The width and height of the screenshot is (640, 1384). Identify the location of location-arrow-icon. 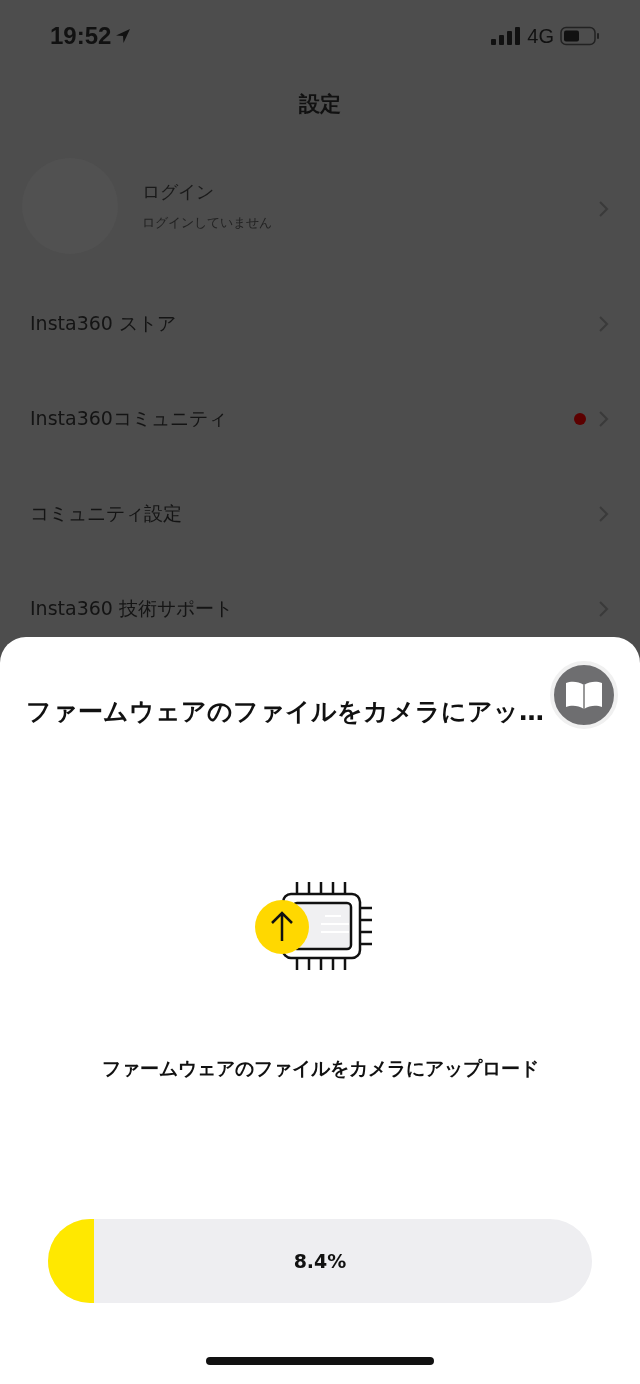
(123, 36).